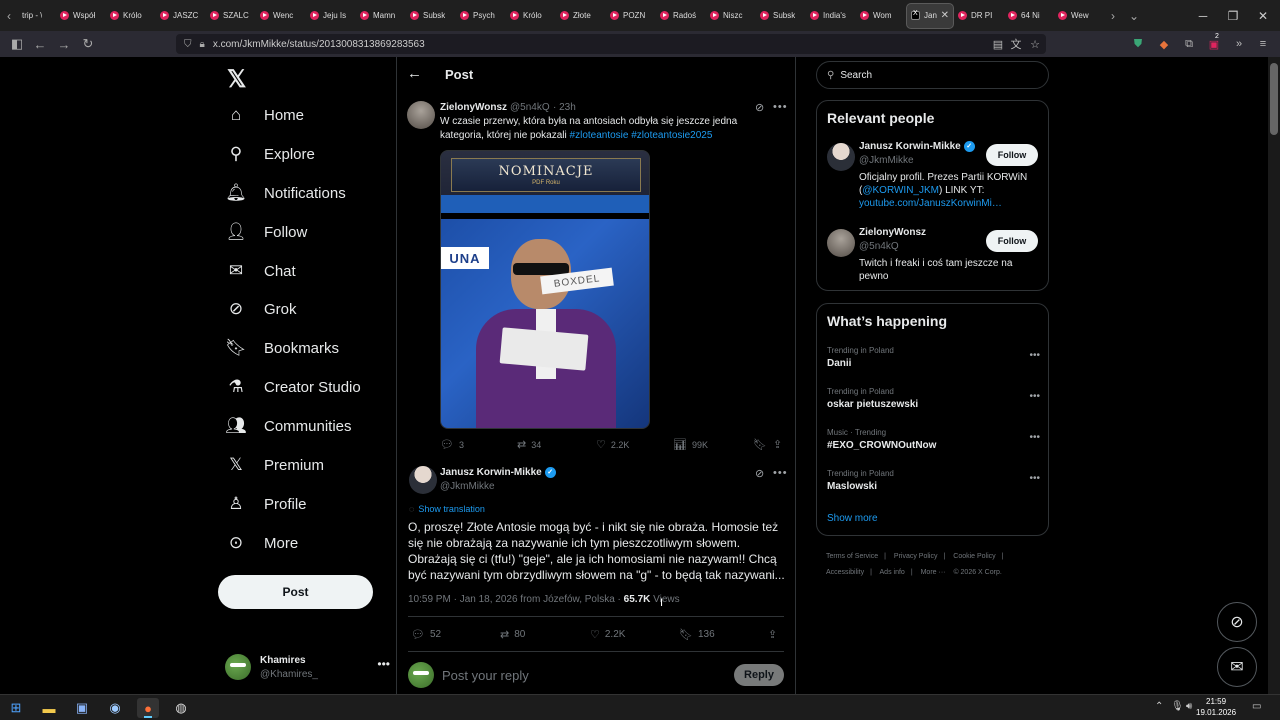 The height and width of the screenshot is (720, 1280). Describe the element at coordinates (181, 16) in the screenshot. I see `browser-tab: JASZC` at that location.